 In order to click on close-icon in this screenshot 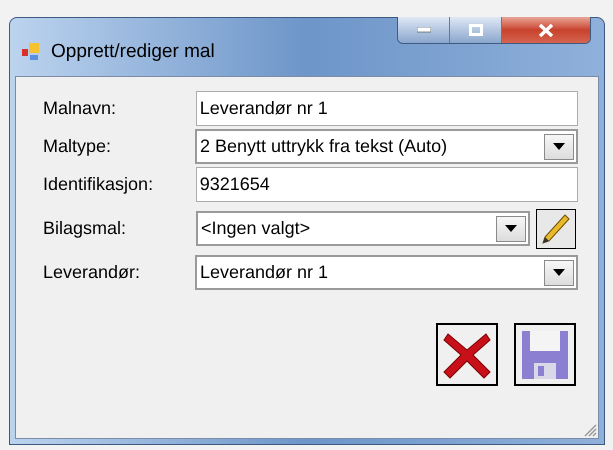, I will do `click(546, 30)`.